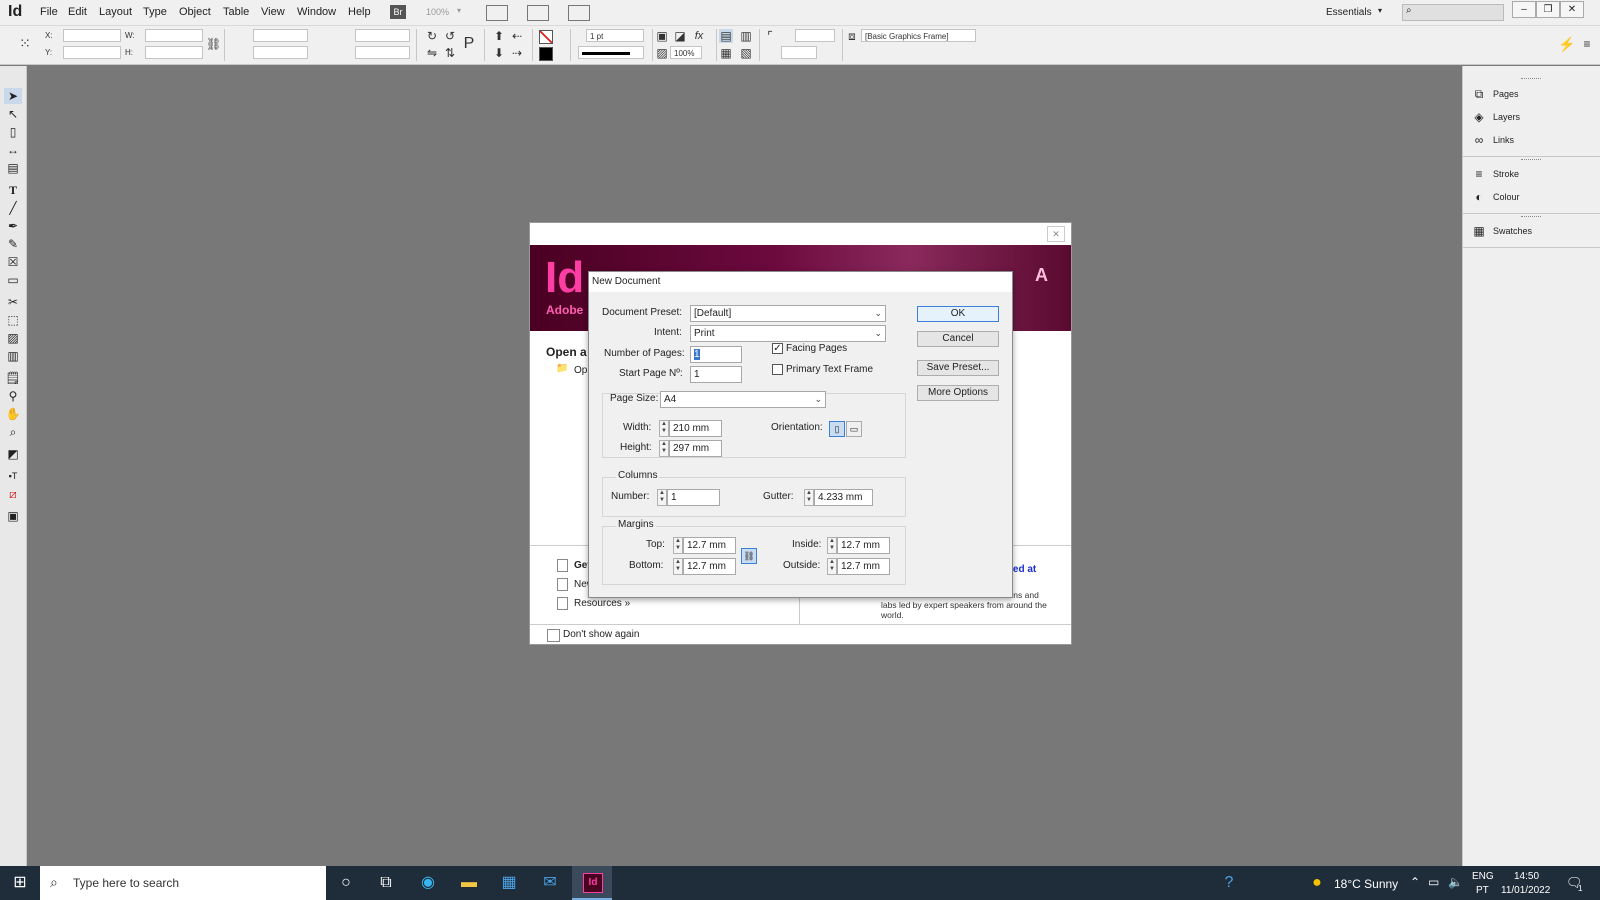 This screenshot has width=1600, height=900. What do you see at coordinates (195, 12) in the screenshot?
I see `menu-object: Object` at bounding box center [195, 12].